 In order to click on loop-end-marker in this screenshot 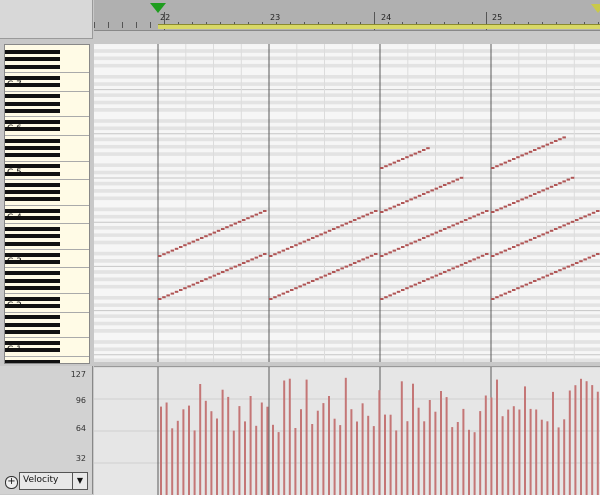, I will do `click(595, 8)`.